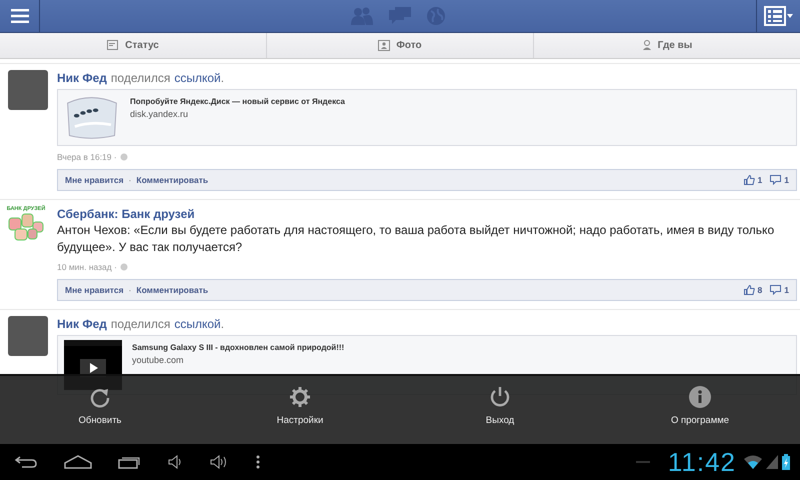 This screenshot has width=800, height=480. What do you see at coordinates (753, 462) in the screenshot?
I see `wifi-icon` at bounding box center [753, 462].